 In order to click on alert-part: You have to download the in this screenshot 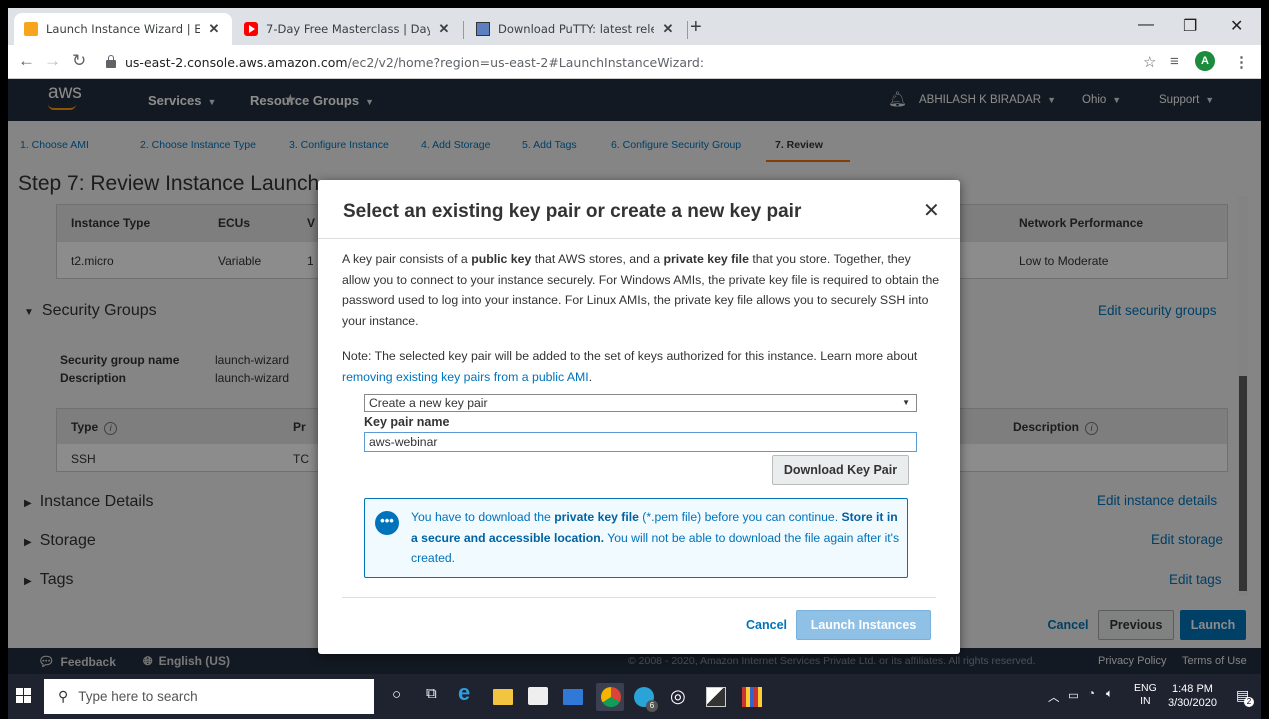, I will do `click(483, 517)`.